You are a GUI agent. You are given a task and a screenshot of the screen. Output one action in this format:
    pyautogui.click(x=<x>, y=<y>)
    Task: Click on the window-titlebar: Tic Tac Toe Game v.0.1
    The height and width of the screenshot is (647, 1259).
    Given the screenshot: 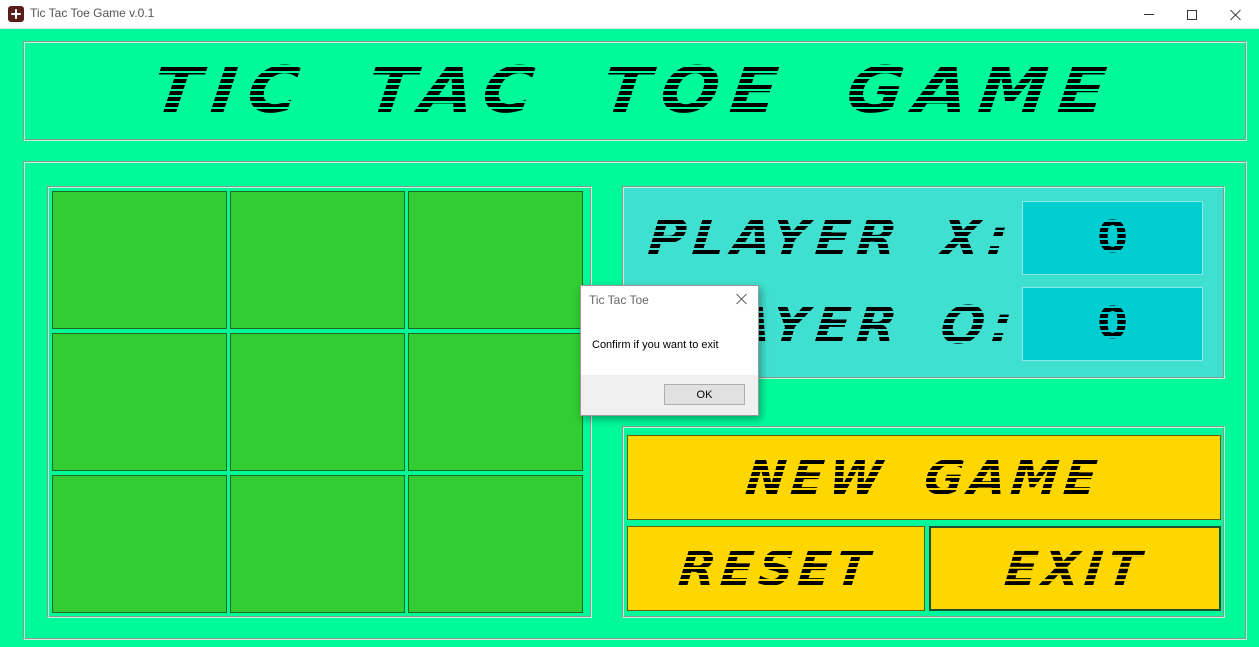 What is the action you would take?
    pyautogui.click(x=629, y=14)
    